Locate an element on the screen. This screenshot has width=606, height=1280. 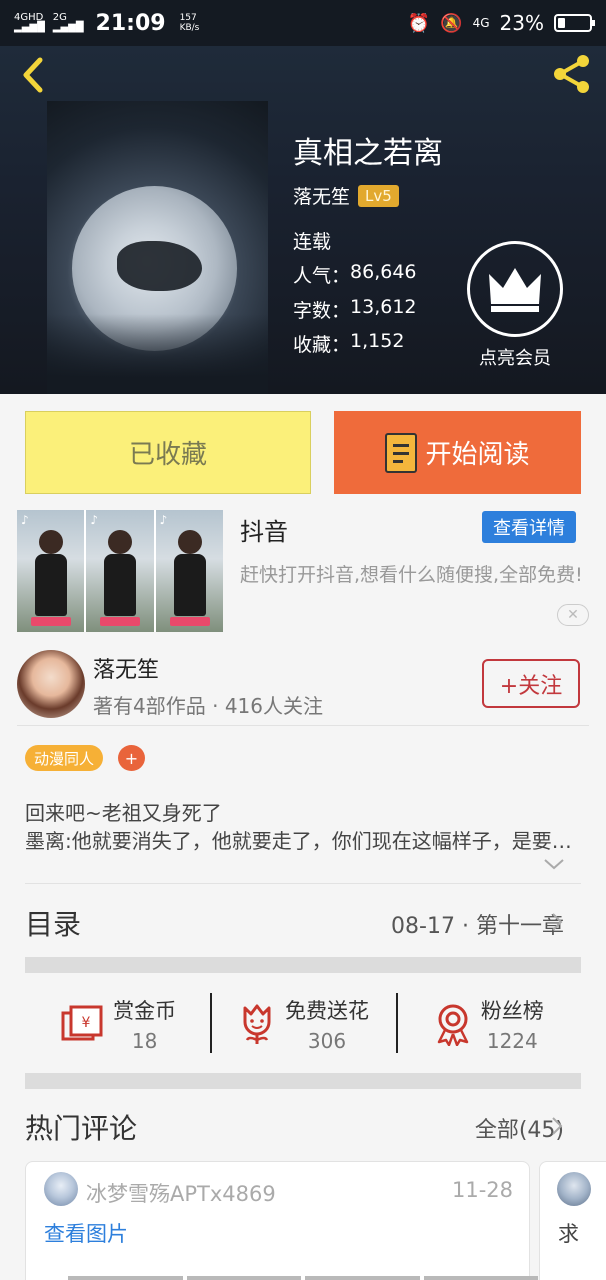
stat-word-count: 字数： 13,612 is located at coordinates (355, 309).